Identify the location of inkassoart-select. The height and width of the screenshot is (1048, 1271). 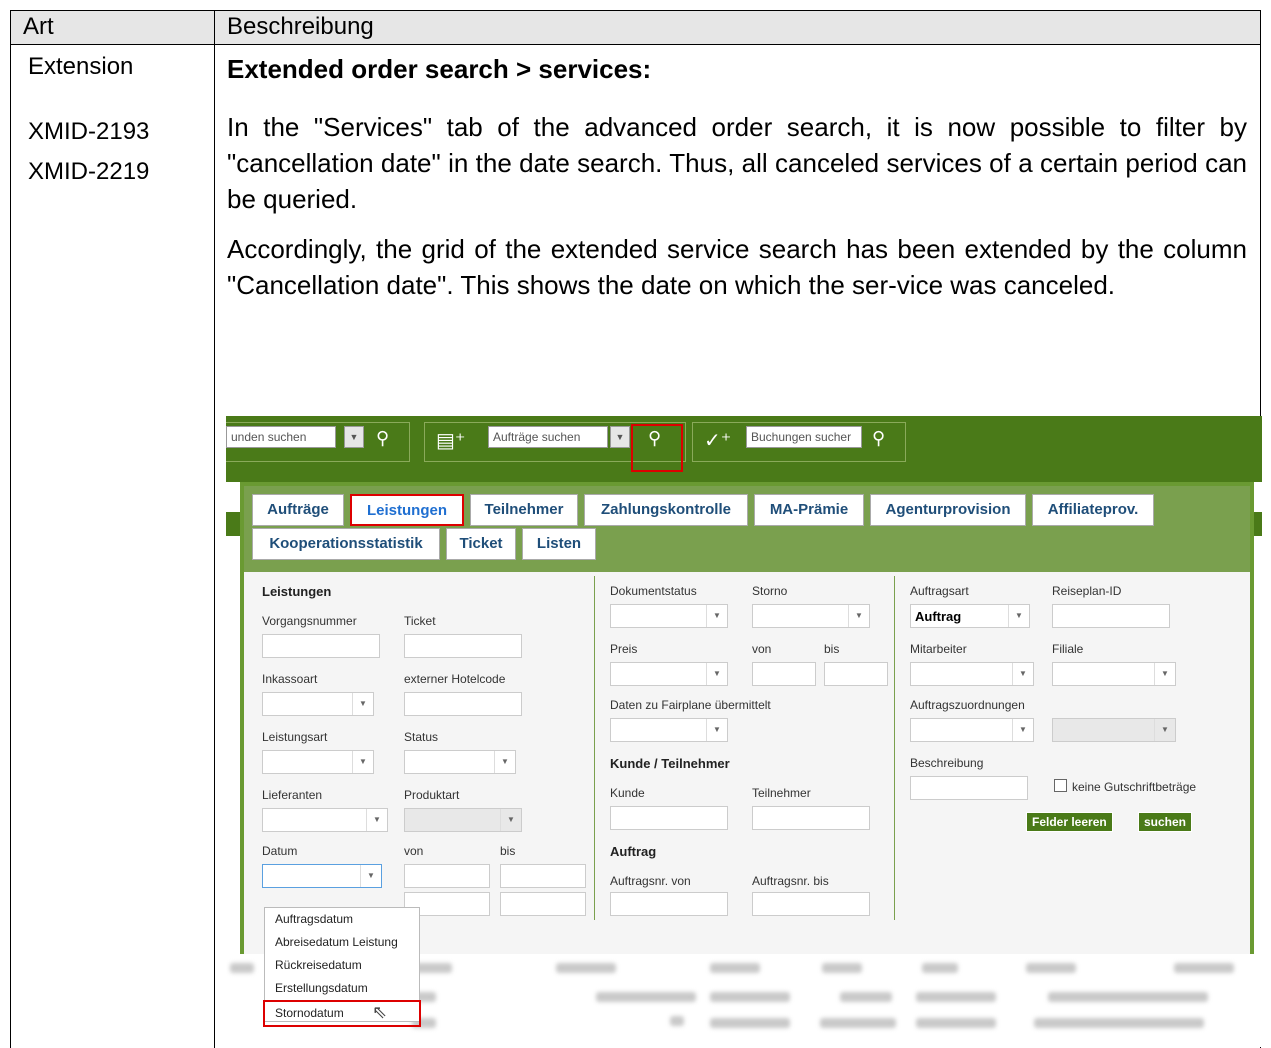
(318, 704).